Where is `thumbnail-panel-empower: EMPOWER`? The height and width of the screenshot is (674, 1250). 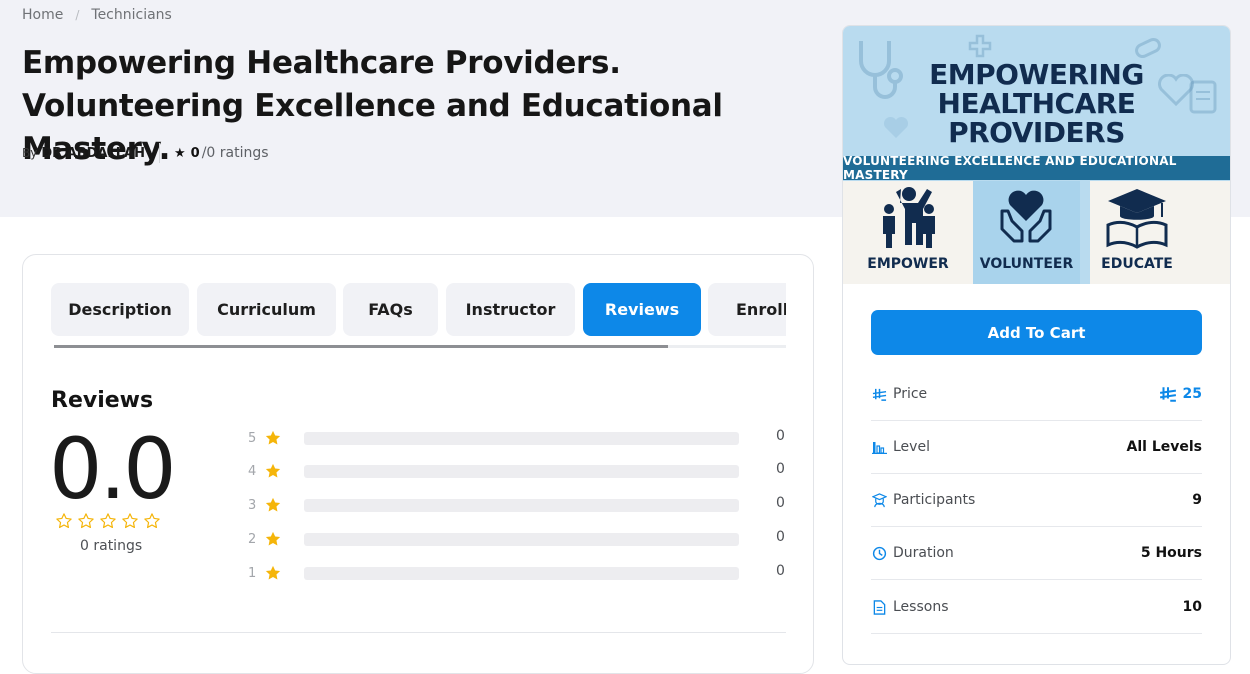
thumbnail-panel-empower: EMPOWER is located at coordinates (908, 232).